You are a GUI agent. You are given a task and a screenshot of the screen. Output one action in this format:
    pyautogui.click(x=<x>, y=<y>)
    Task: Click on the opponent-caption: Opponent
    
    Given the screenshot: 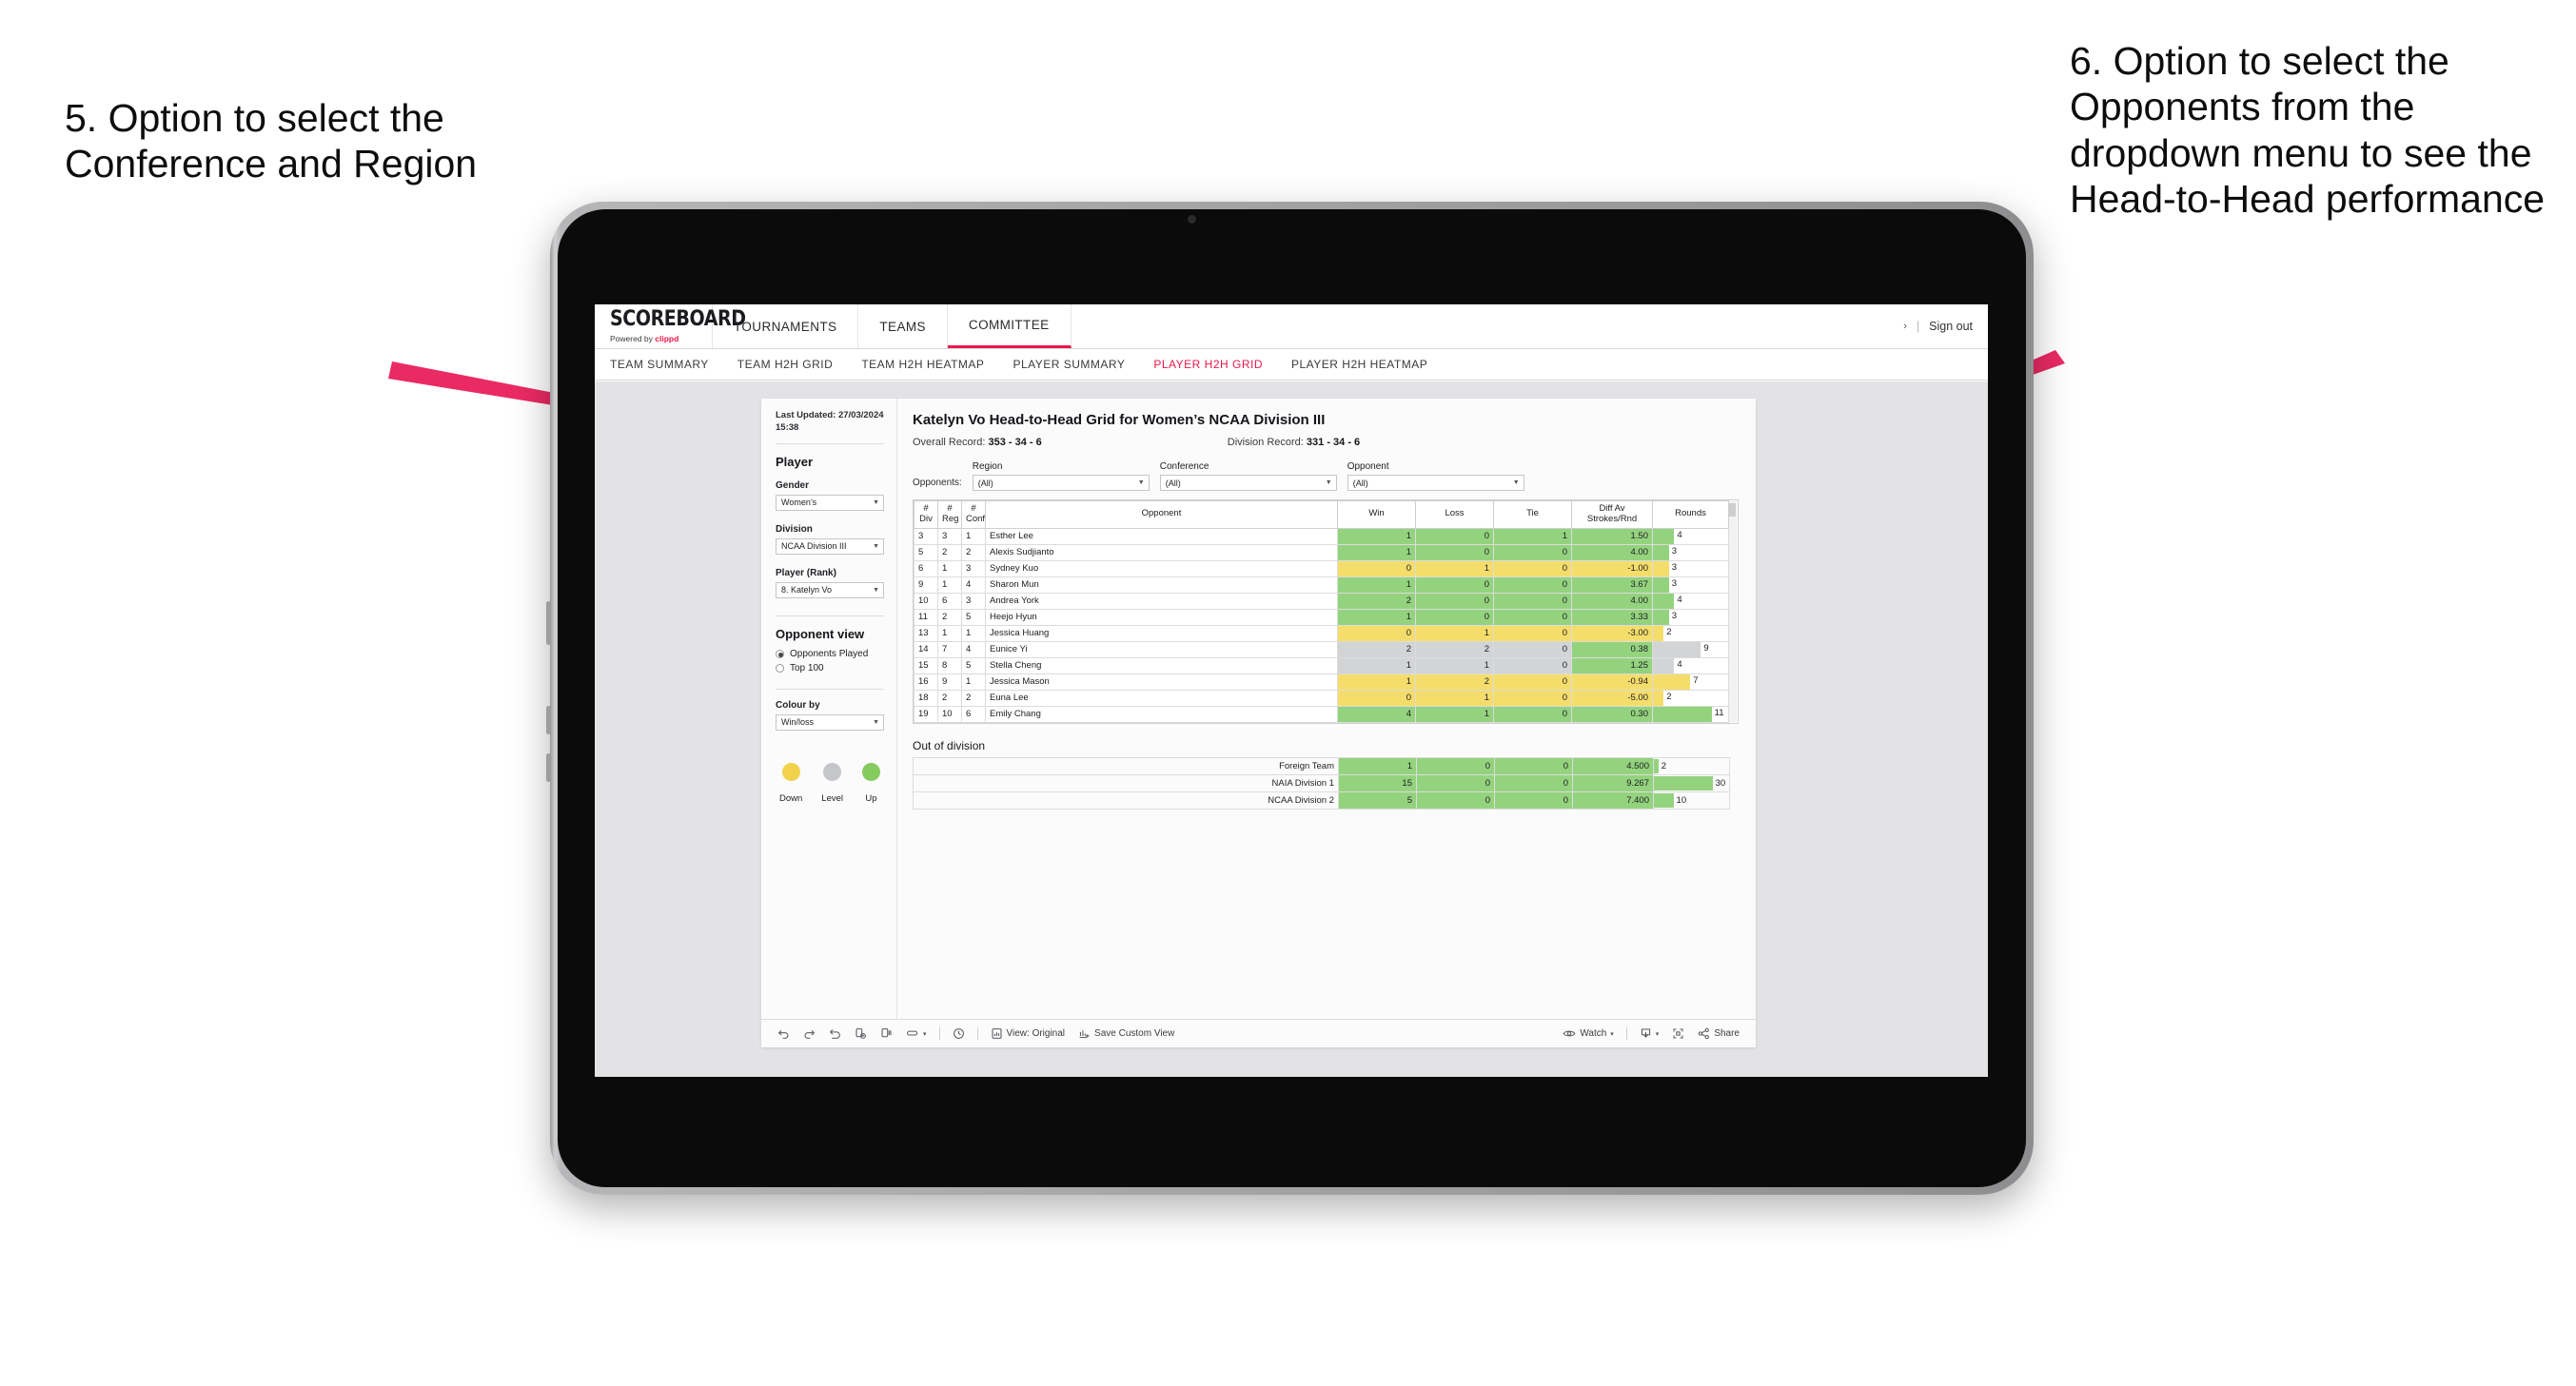 What is the action you would take?
    pyautogui.click(x=1368, y=466)
    